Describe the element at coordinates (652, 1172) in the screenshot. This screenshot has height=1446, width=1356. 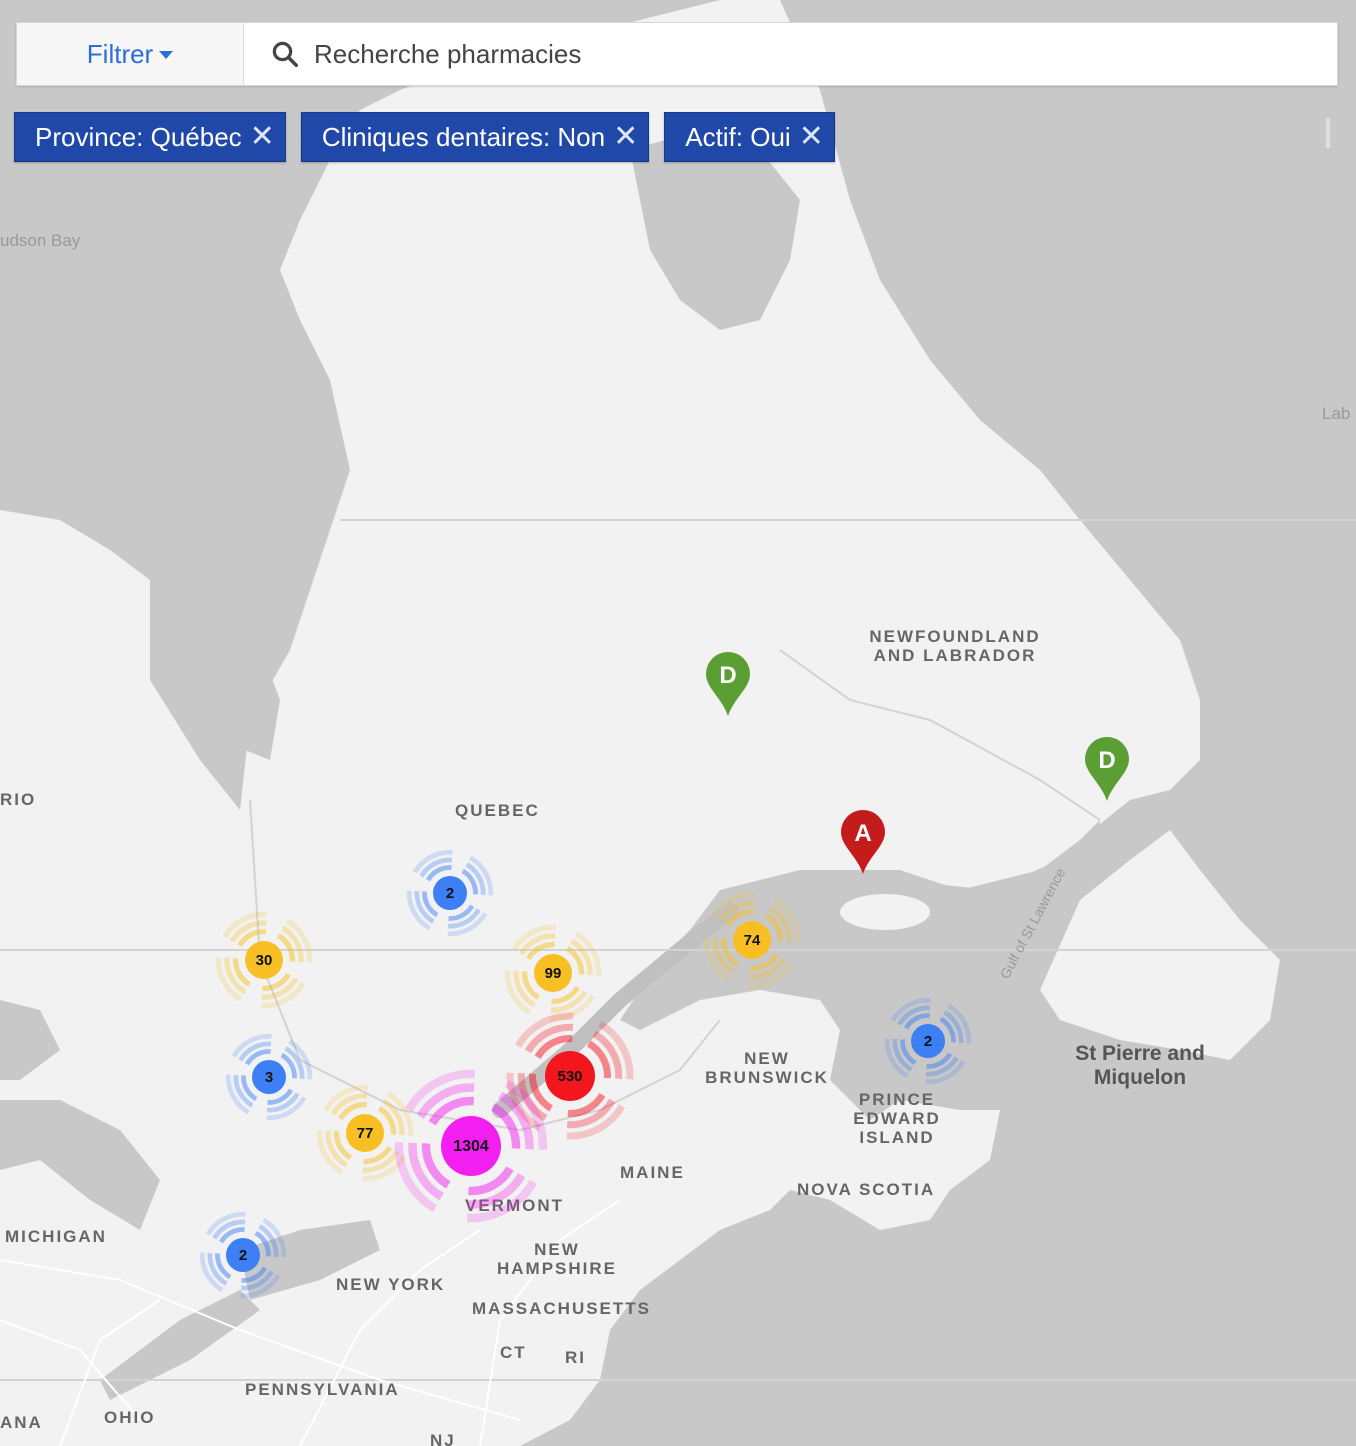
I see `label-maine: MAINE` at that location.